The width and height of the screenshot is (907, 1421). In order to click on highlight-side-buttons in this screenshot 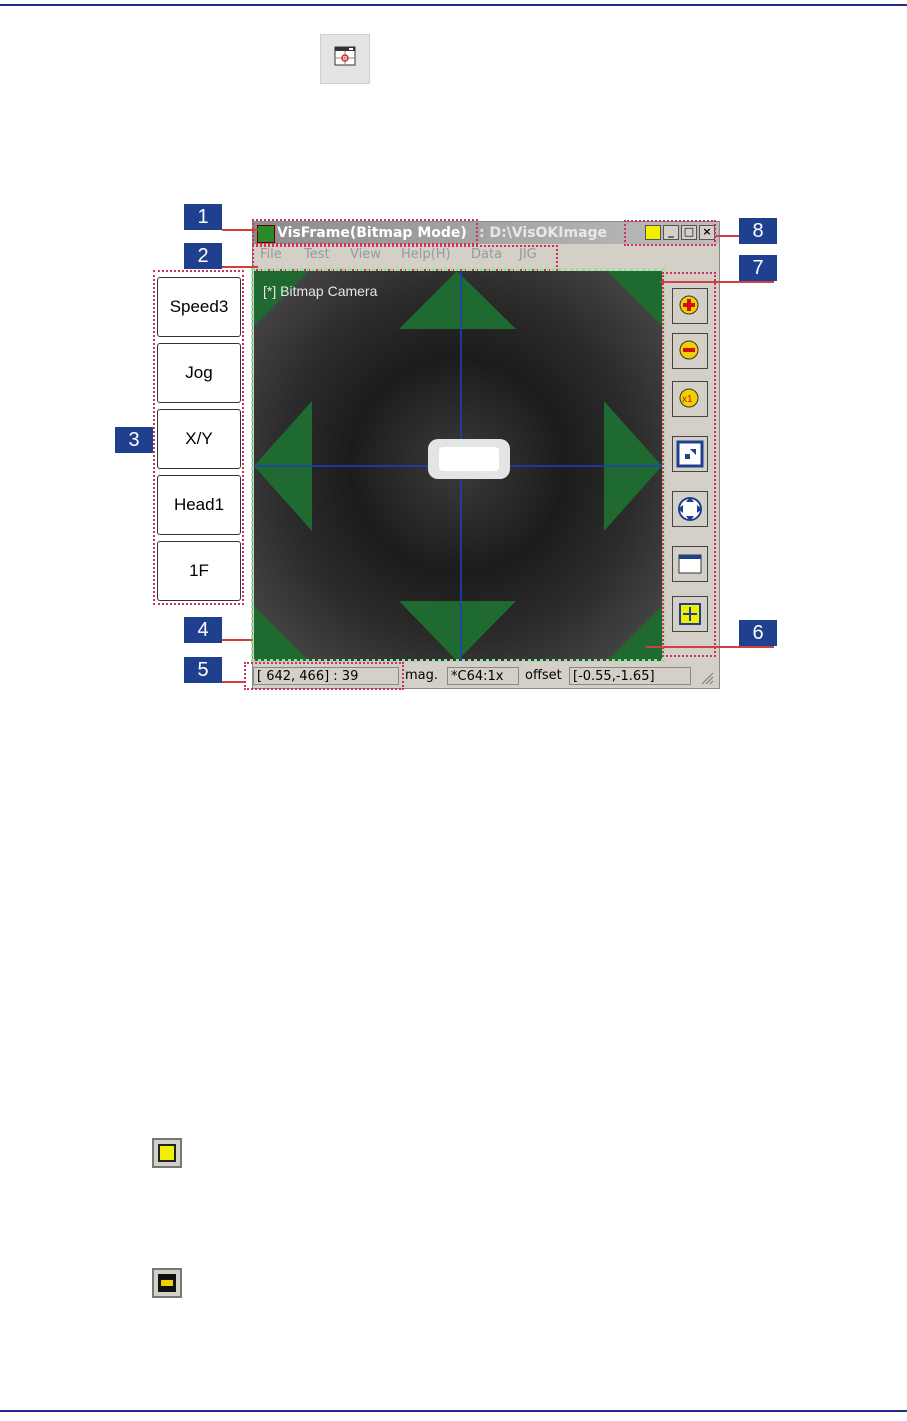, I will do `click(198, 437)`.